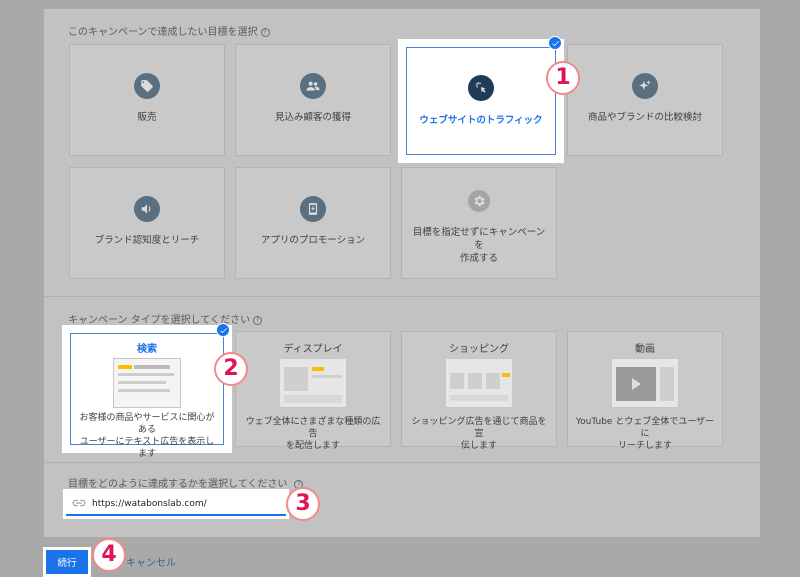 Image resolution: width=800 pixels, height=577 pixels. What do you see at coordinates (67, 562) in the screenshot?
I see `continue-button: 続行` at bounding box center [67, 562].